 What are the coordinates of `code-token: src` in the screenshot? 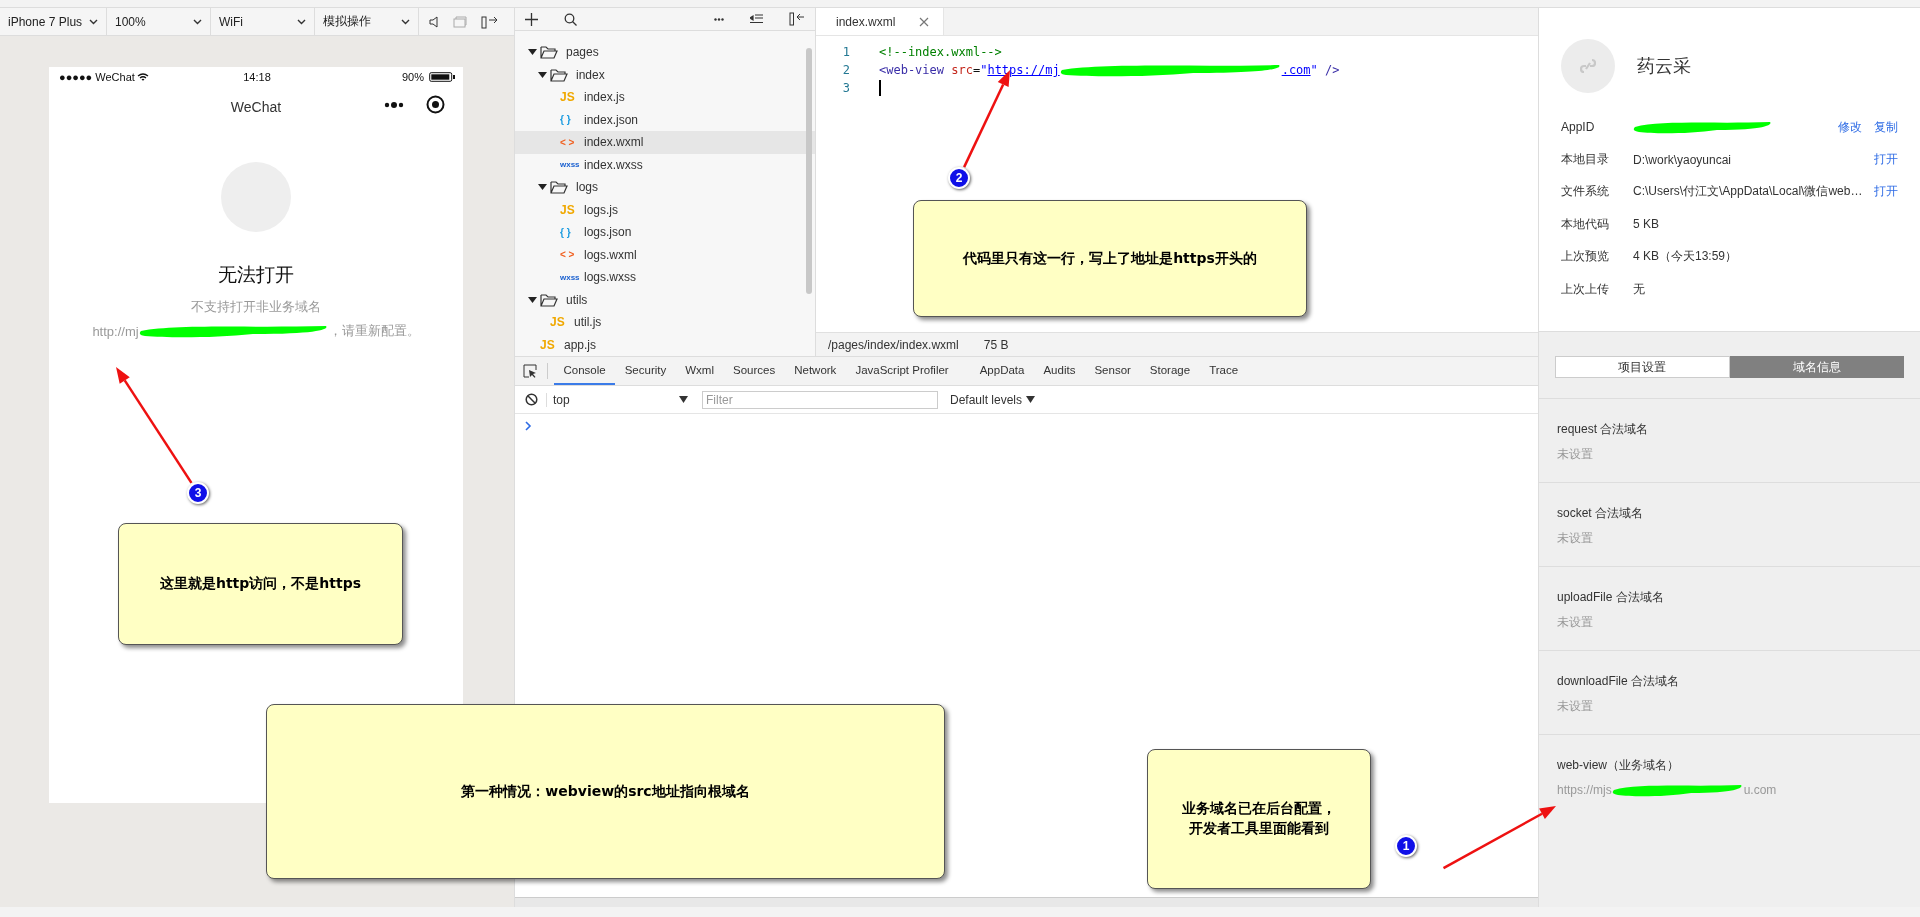 It's located at (962, 70).